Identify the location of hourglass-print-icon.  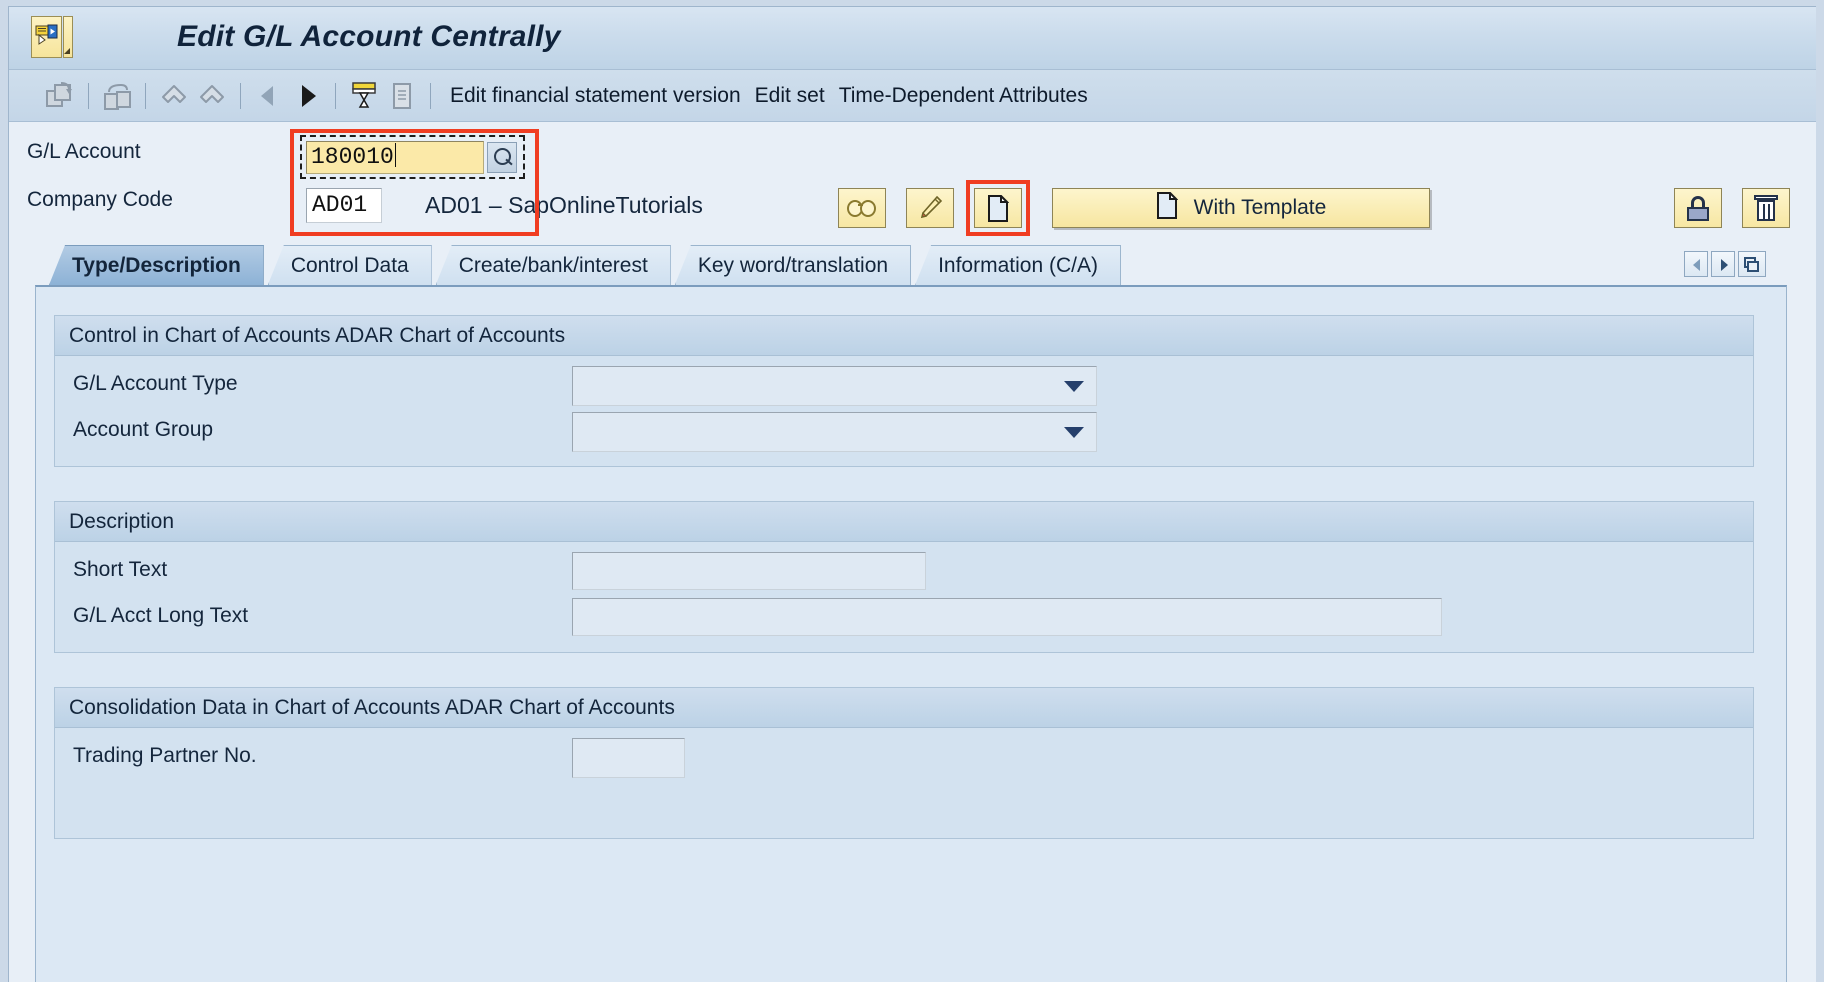
(364, 96).